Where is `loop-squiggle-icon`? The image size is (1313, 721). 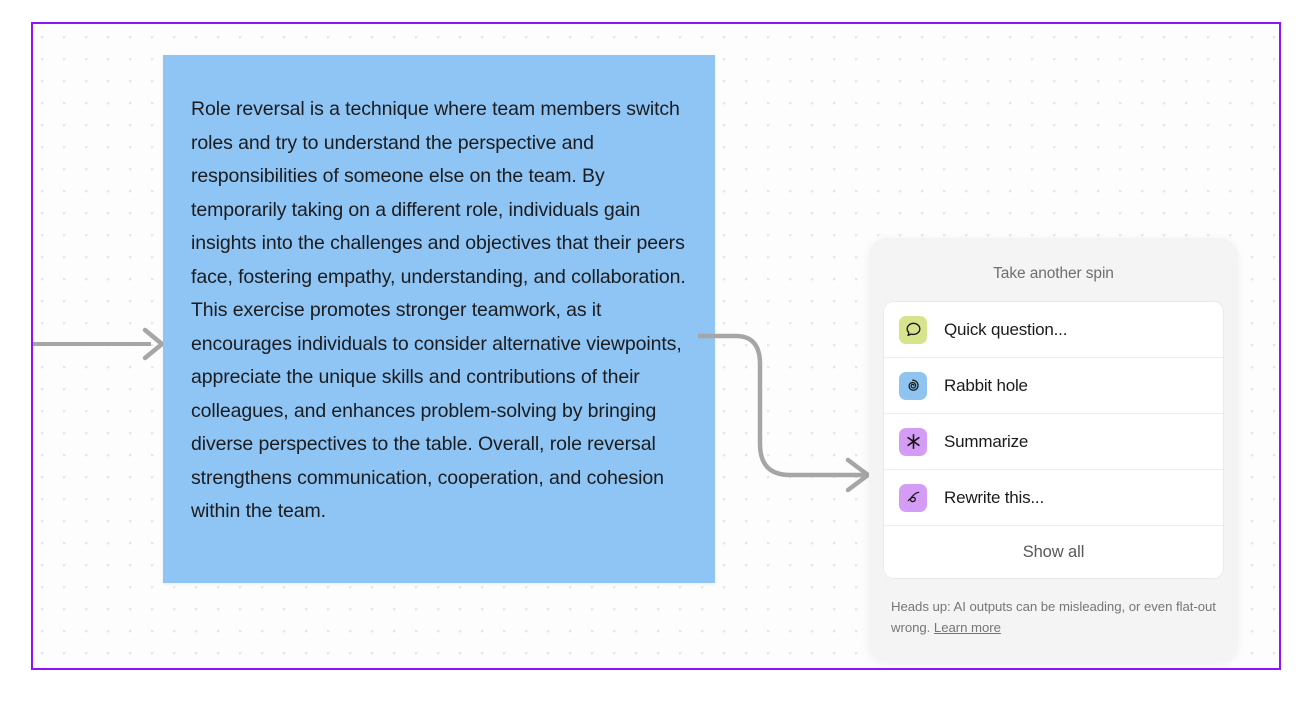
loop-squiggle-icon is located at coordinates (913, 497).